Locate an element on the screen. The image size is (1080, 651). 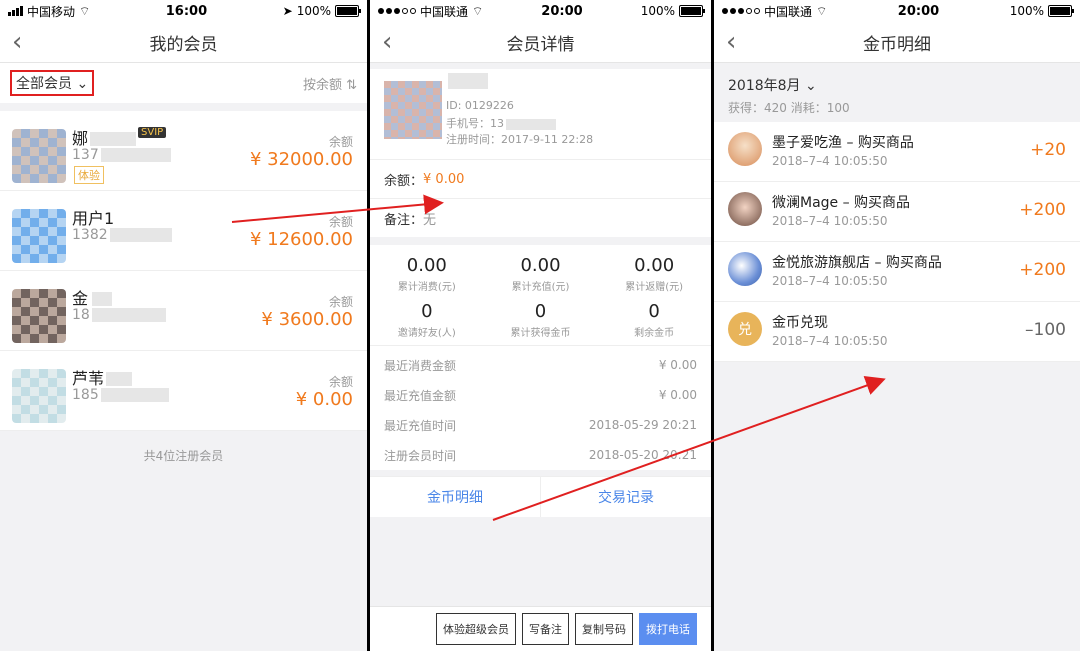
member-balance: ¥ 3600.00 is located at coordinates (307, 319).